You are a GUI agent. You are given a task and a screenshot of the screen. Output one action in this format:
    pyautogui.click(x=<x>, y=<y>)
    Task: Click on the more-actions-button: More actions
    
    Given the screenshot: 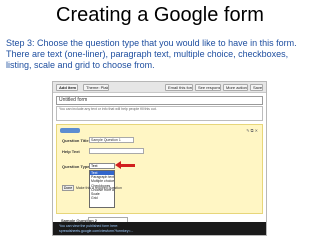 What is the action you would take?
    pyautogui.click(x=235, y=87)
    